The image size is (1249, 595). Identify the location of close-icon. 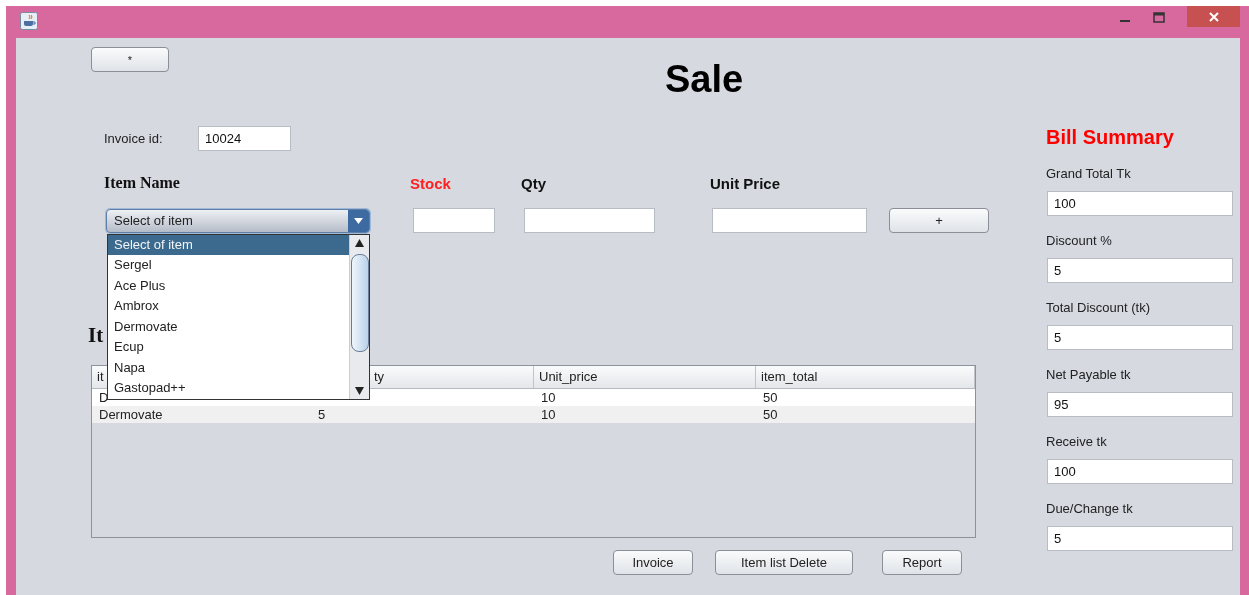
(1213, 16).